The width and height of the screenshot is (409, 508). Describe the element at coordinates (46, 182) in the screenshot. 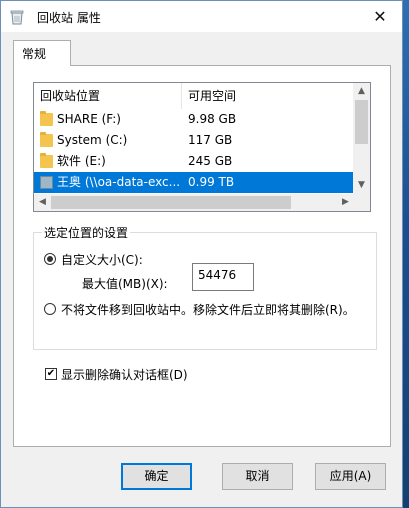

I see `network-drive-icon` at that location.